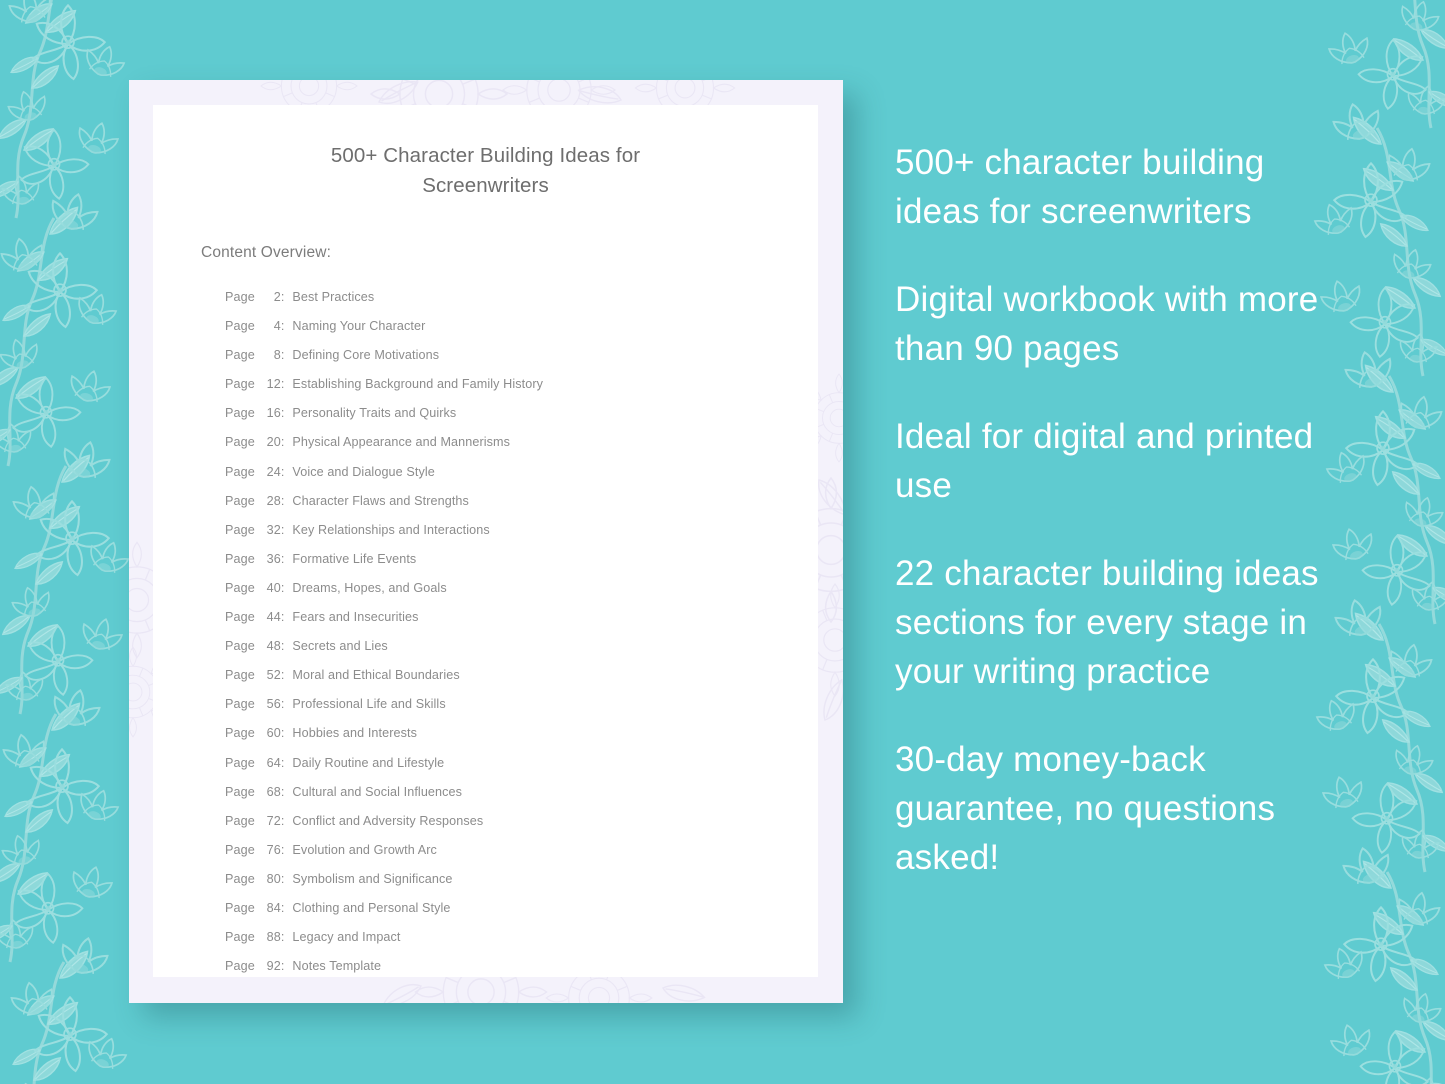 The image size is (1445, 1084). What do you see at coordinates (273, 442) in the screenshot?
I see `toc-page-number: 20` at bounding box center [273, 442].